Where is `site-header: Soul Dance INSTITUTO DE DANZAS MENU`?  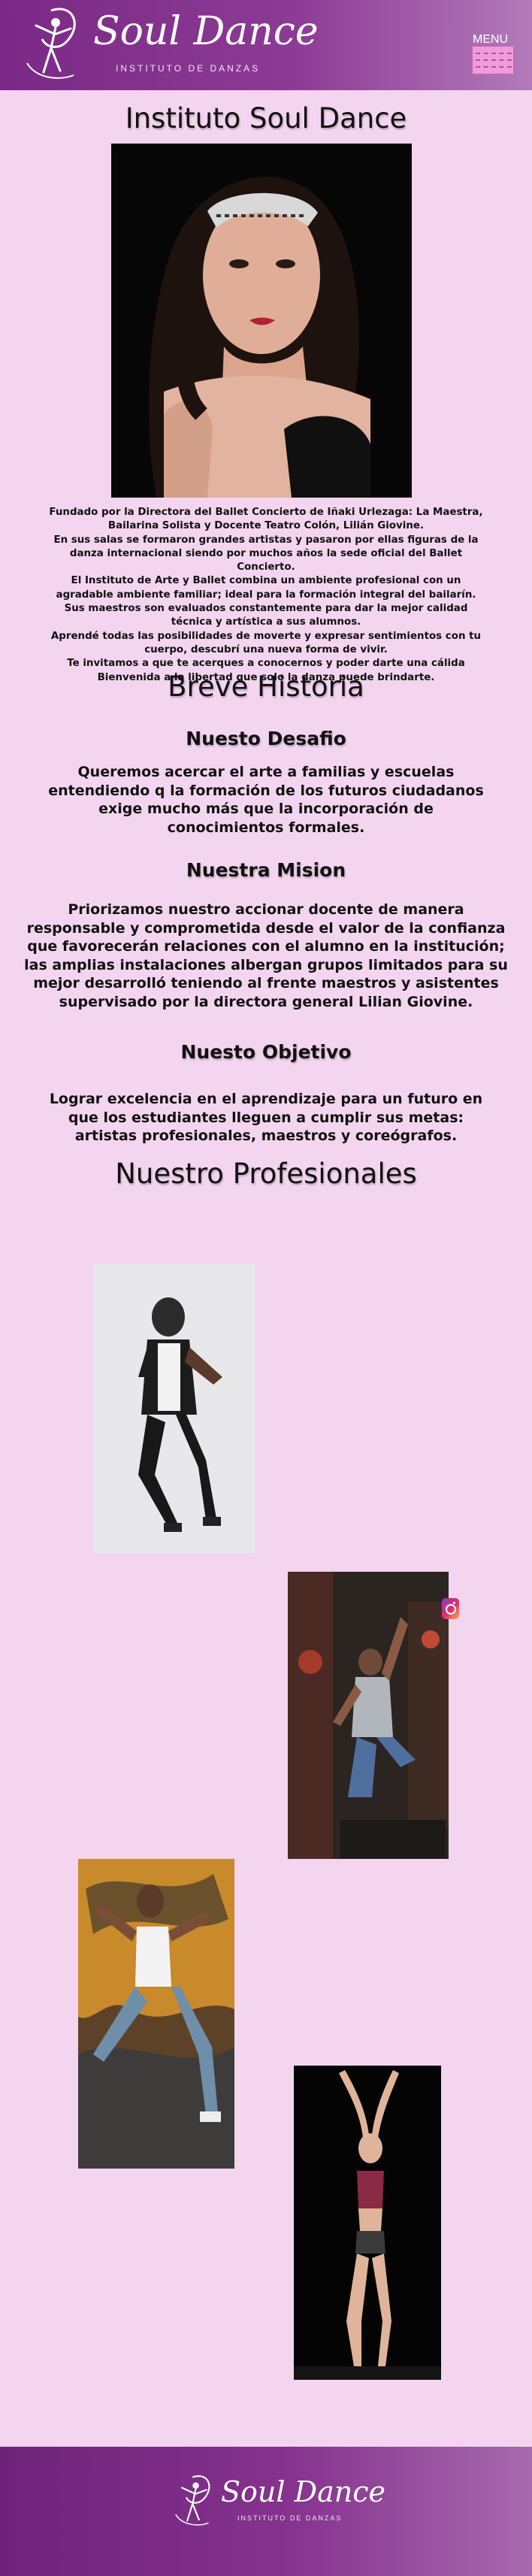 site-header: Soul Dance INSTITUTO DE DANZAS MENU is located at coordinates (266, 45).